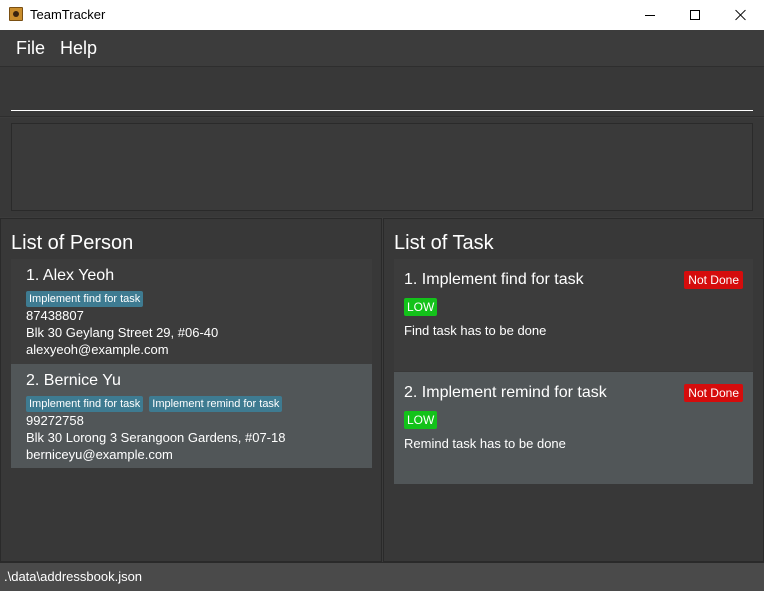 This screenshot has width=764, height=591. Describe the element at coordinates (72, 243) in the screenshot. I see `person-list-title: List of Person` at that location.